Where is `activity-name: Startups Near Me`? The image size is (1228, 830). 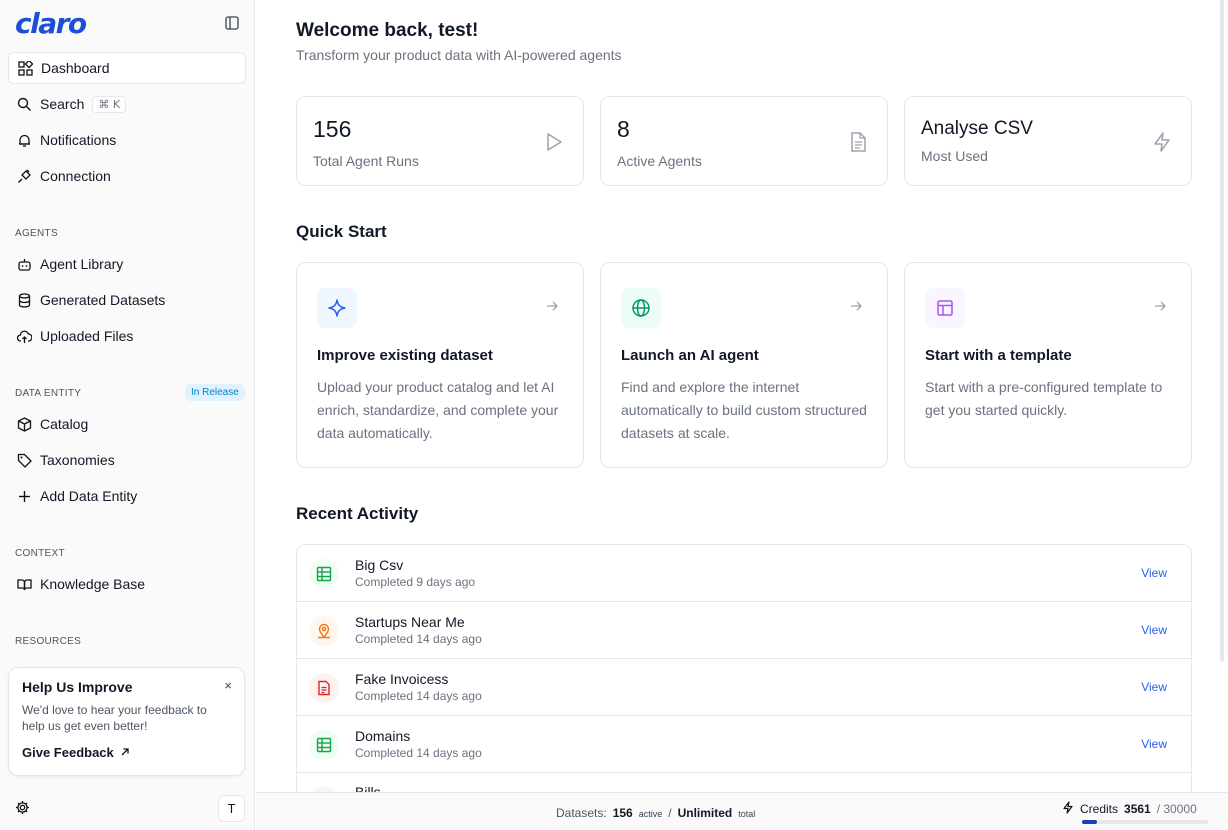 activity-name: Startups Near Me is located at coordinates (410, 622).